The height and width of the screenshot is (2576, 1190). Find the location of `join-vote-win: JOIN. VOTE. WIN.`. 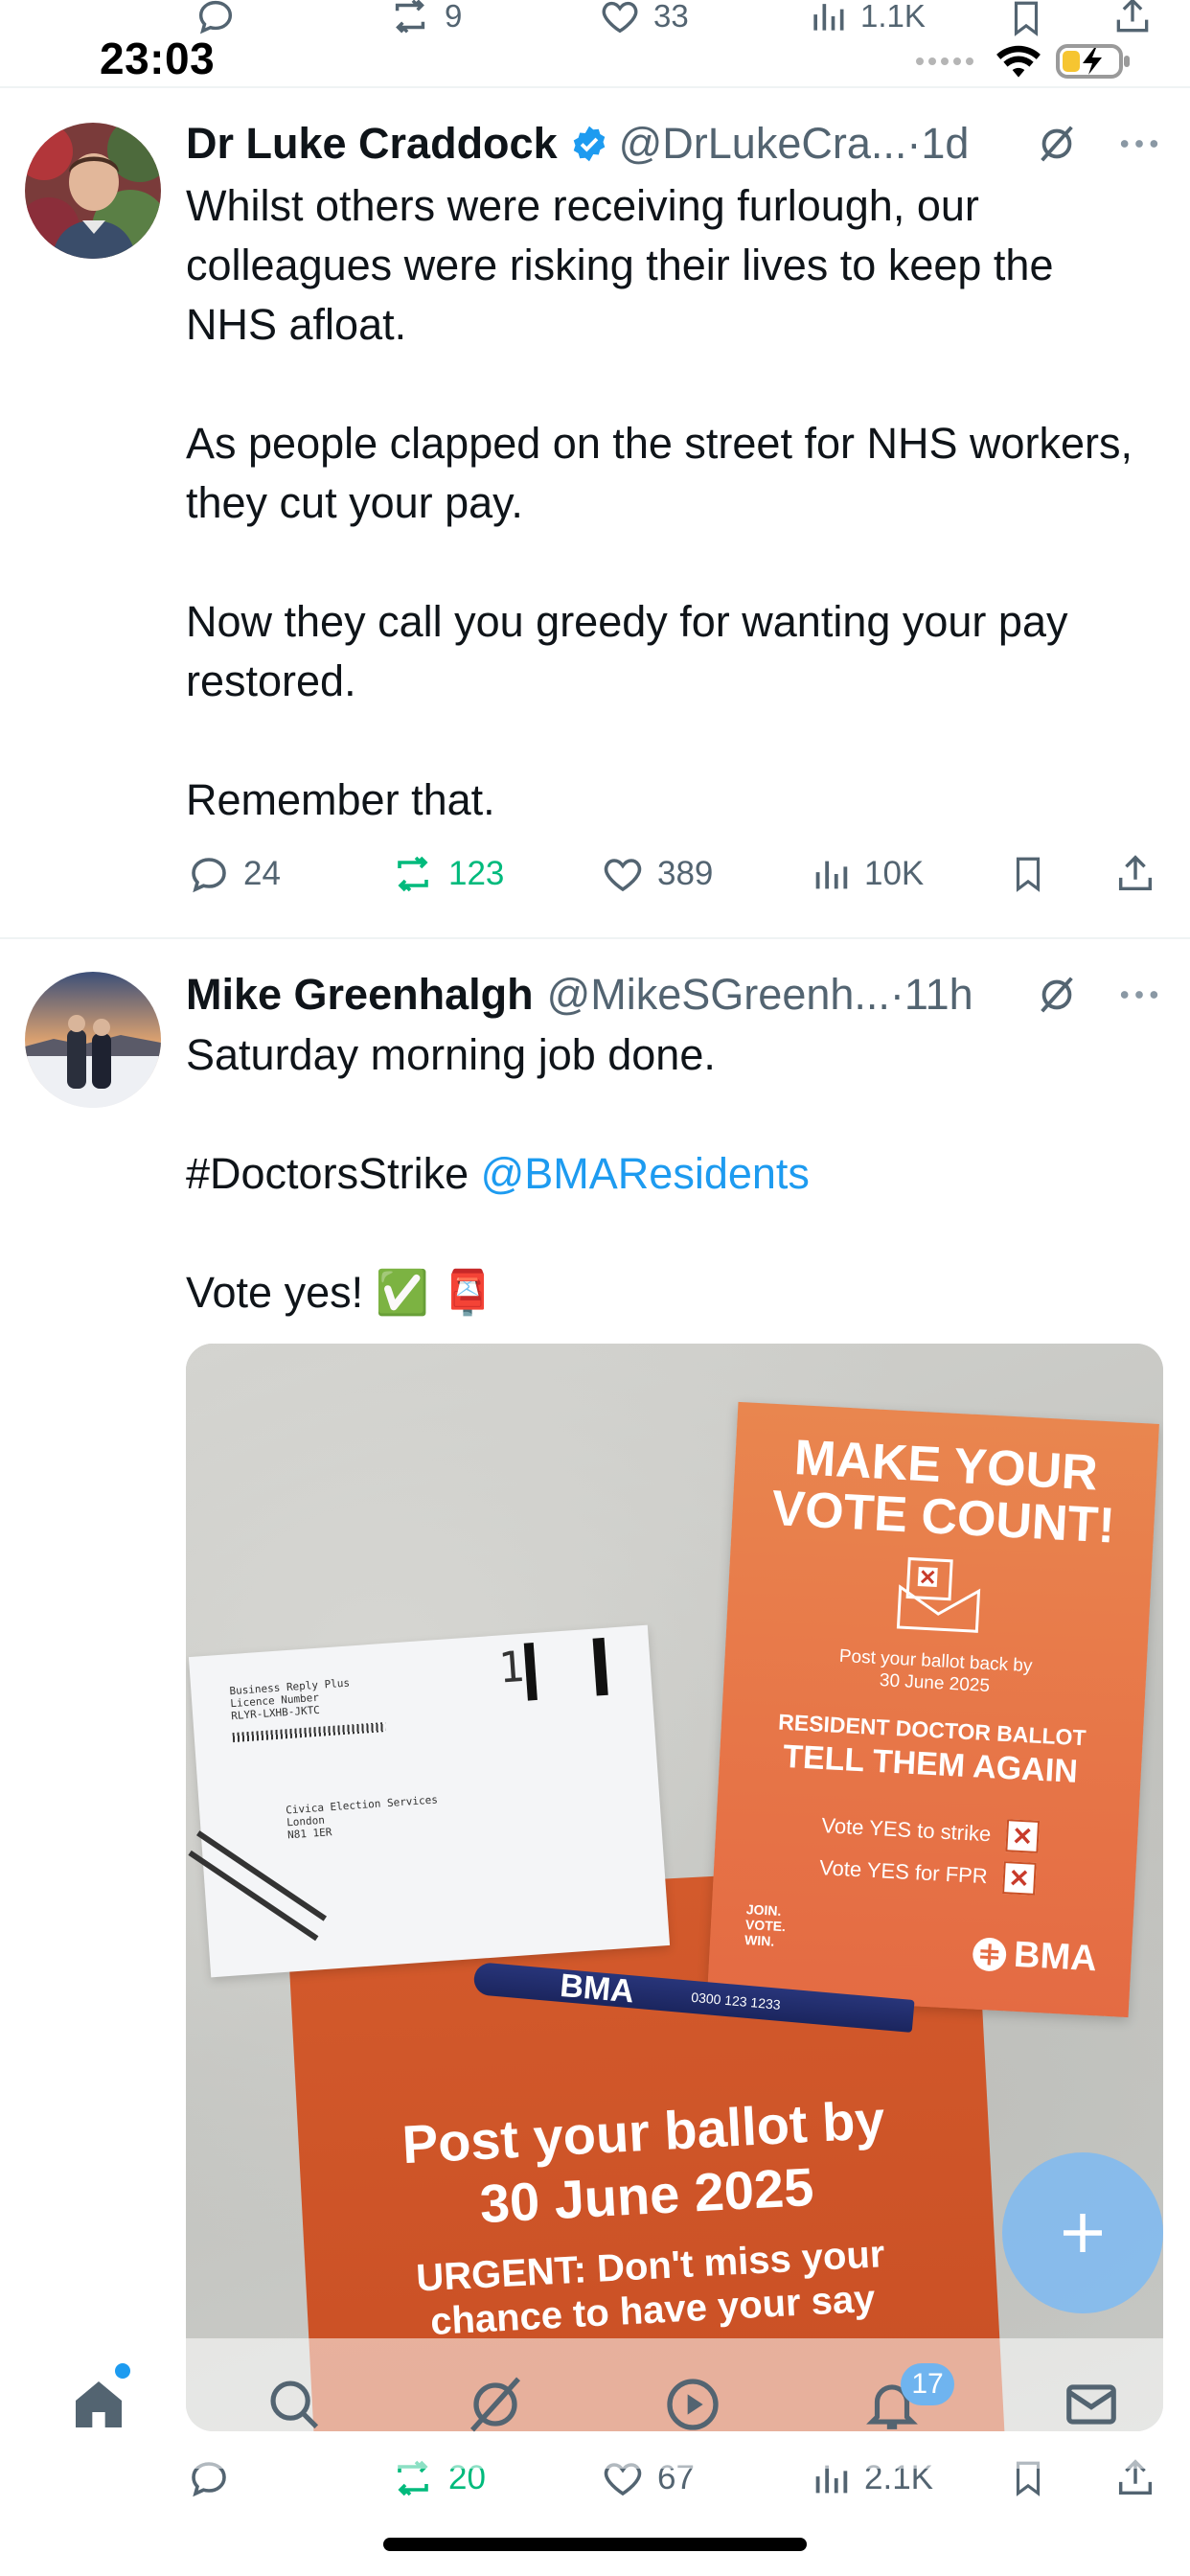

join-vote-win: JOIN. VOTE. WIN. is located at coordinates (765, 1925).